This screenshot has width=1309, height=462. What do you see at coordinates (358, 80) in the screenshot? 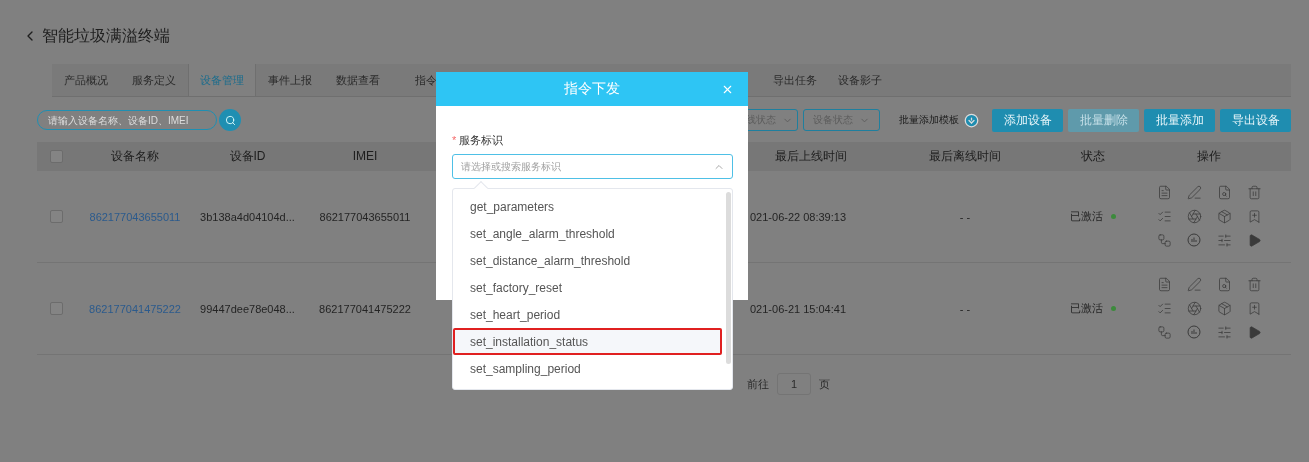
I see `tab: 数据查看` at bounding box center [358, 80].